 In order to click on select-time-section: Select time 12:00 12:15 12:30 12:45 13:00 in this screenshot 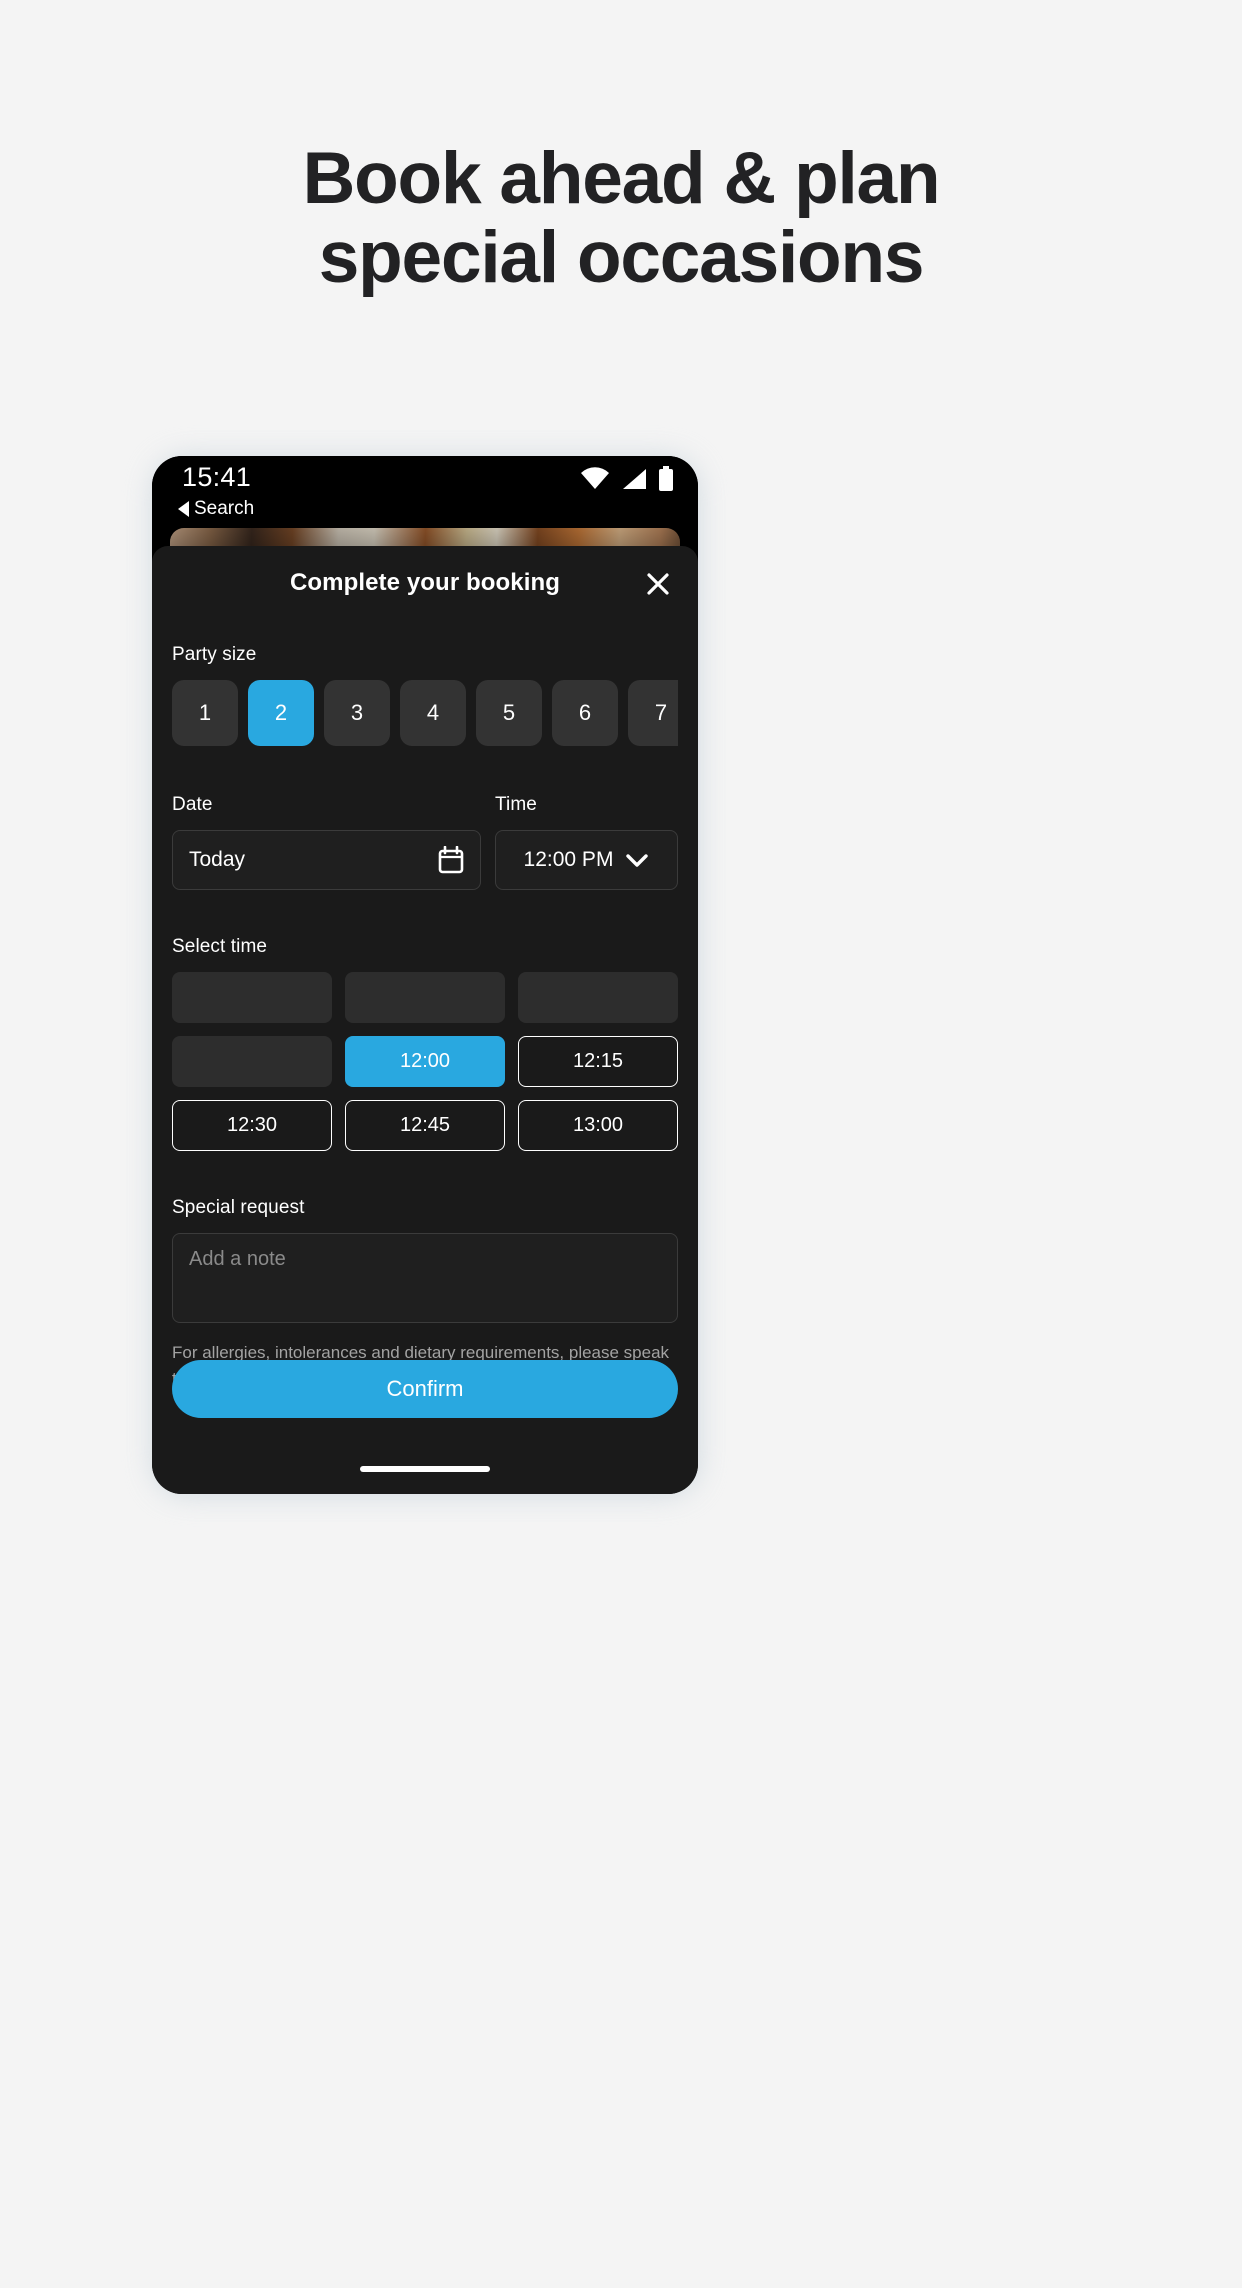, I will do `click(425, 1043)`.